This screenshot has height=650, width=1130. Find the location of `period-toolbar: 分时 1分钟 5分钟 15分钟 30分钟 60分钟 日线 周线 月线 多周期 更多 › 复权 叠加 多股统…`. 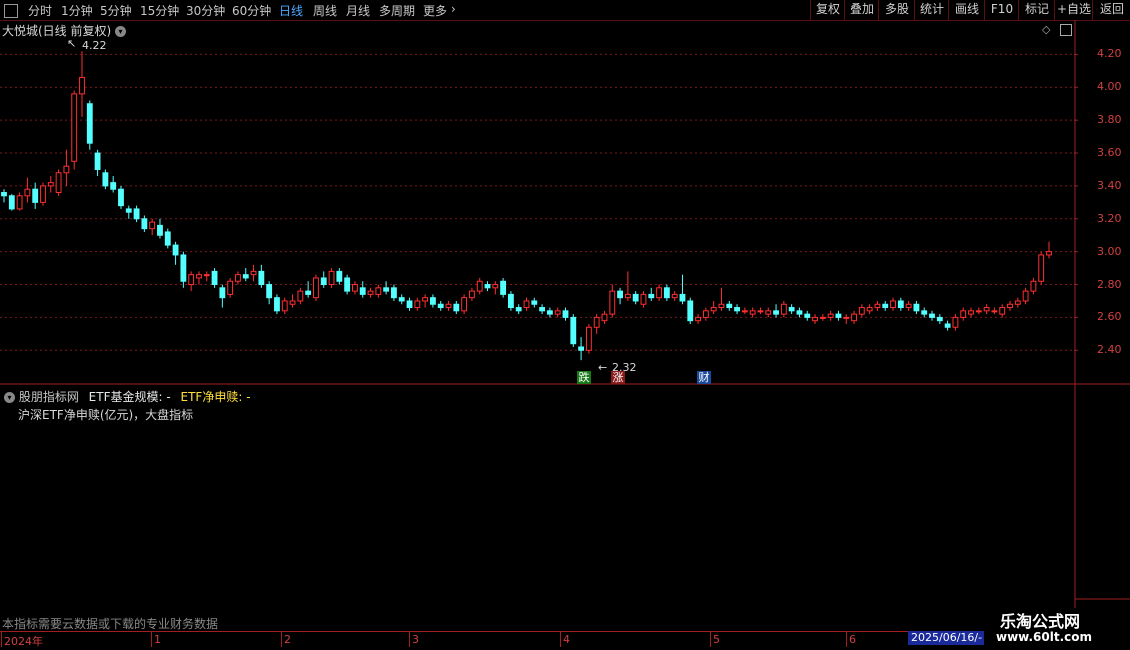

period-toolbar: 分时 1分钟 5分钟 15分钟 30分钟 60分钟 日线 周线 月线 多周期 更多 › 复权 叠加 多股统… is located at coordinates (565, 10).